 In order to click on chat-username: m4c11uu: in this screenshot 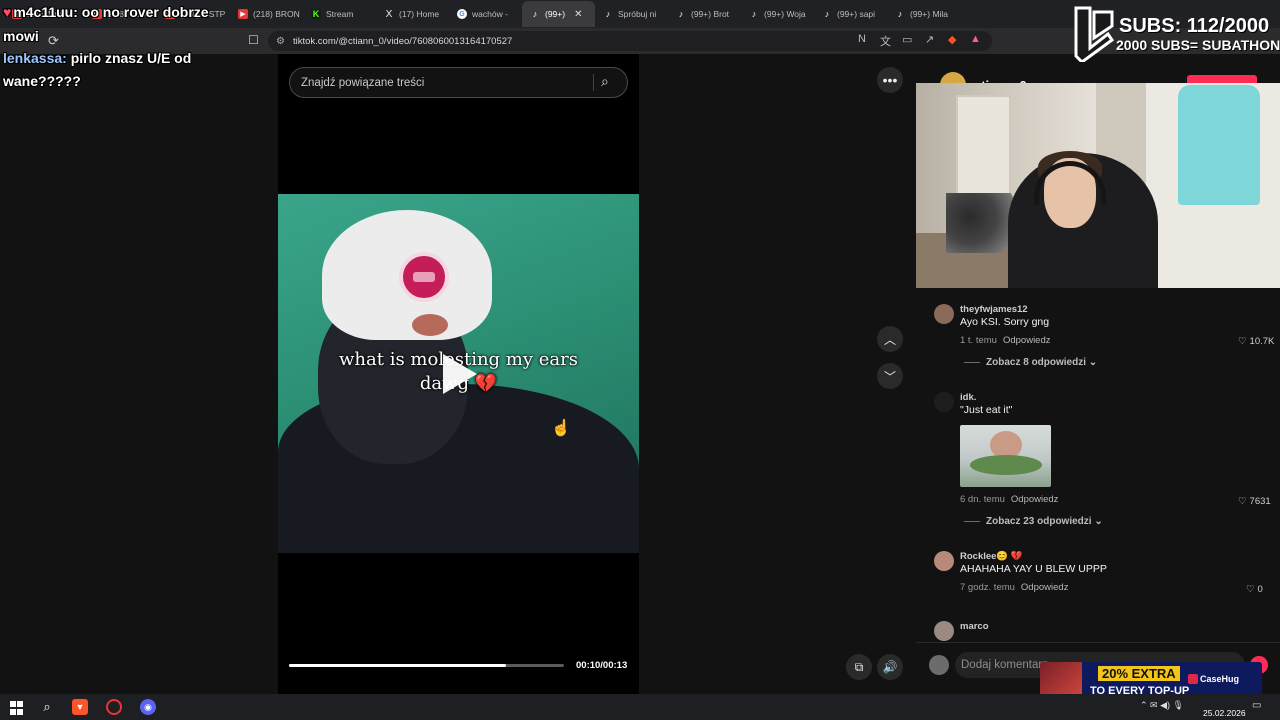, I will do `click(45, 12)`.